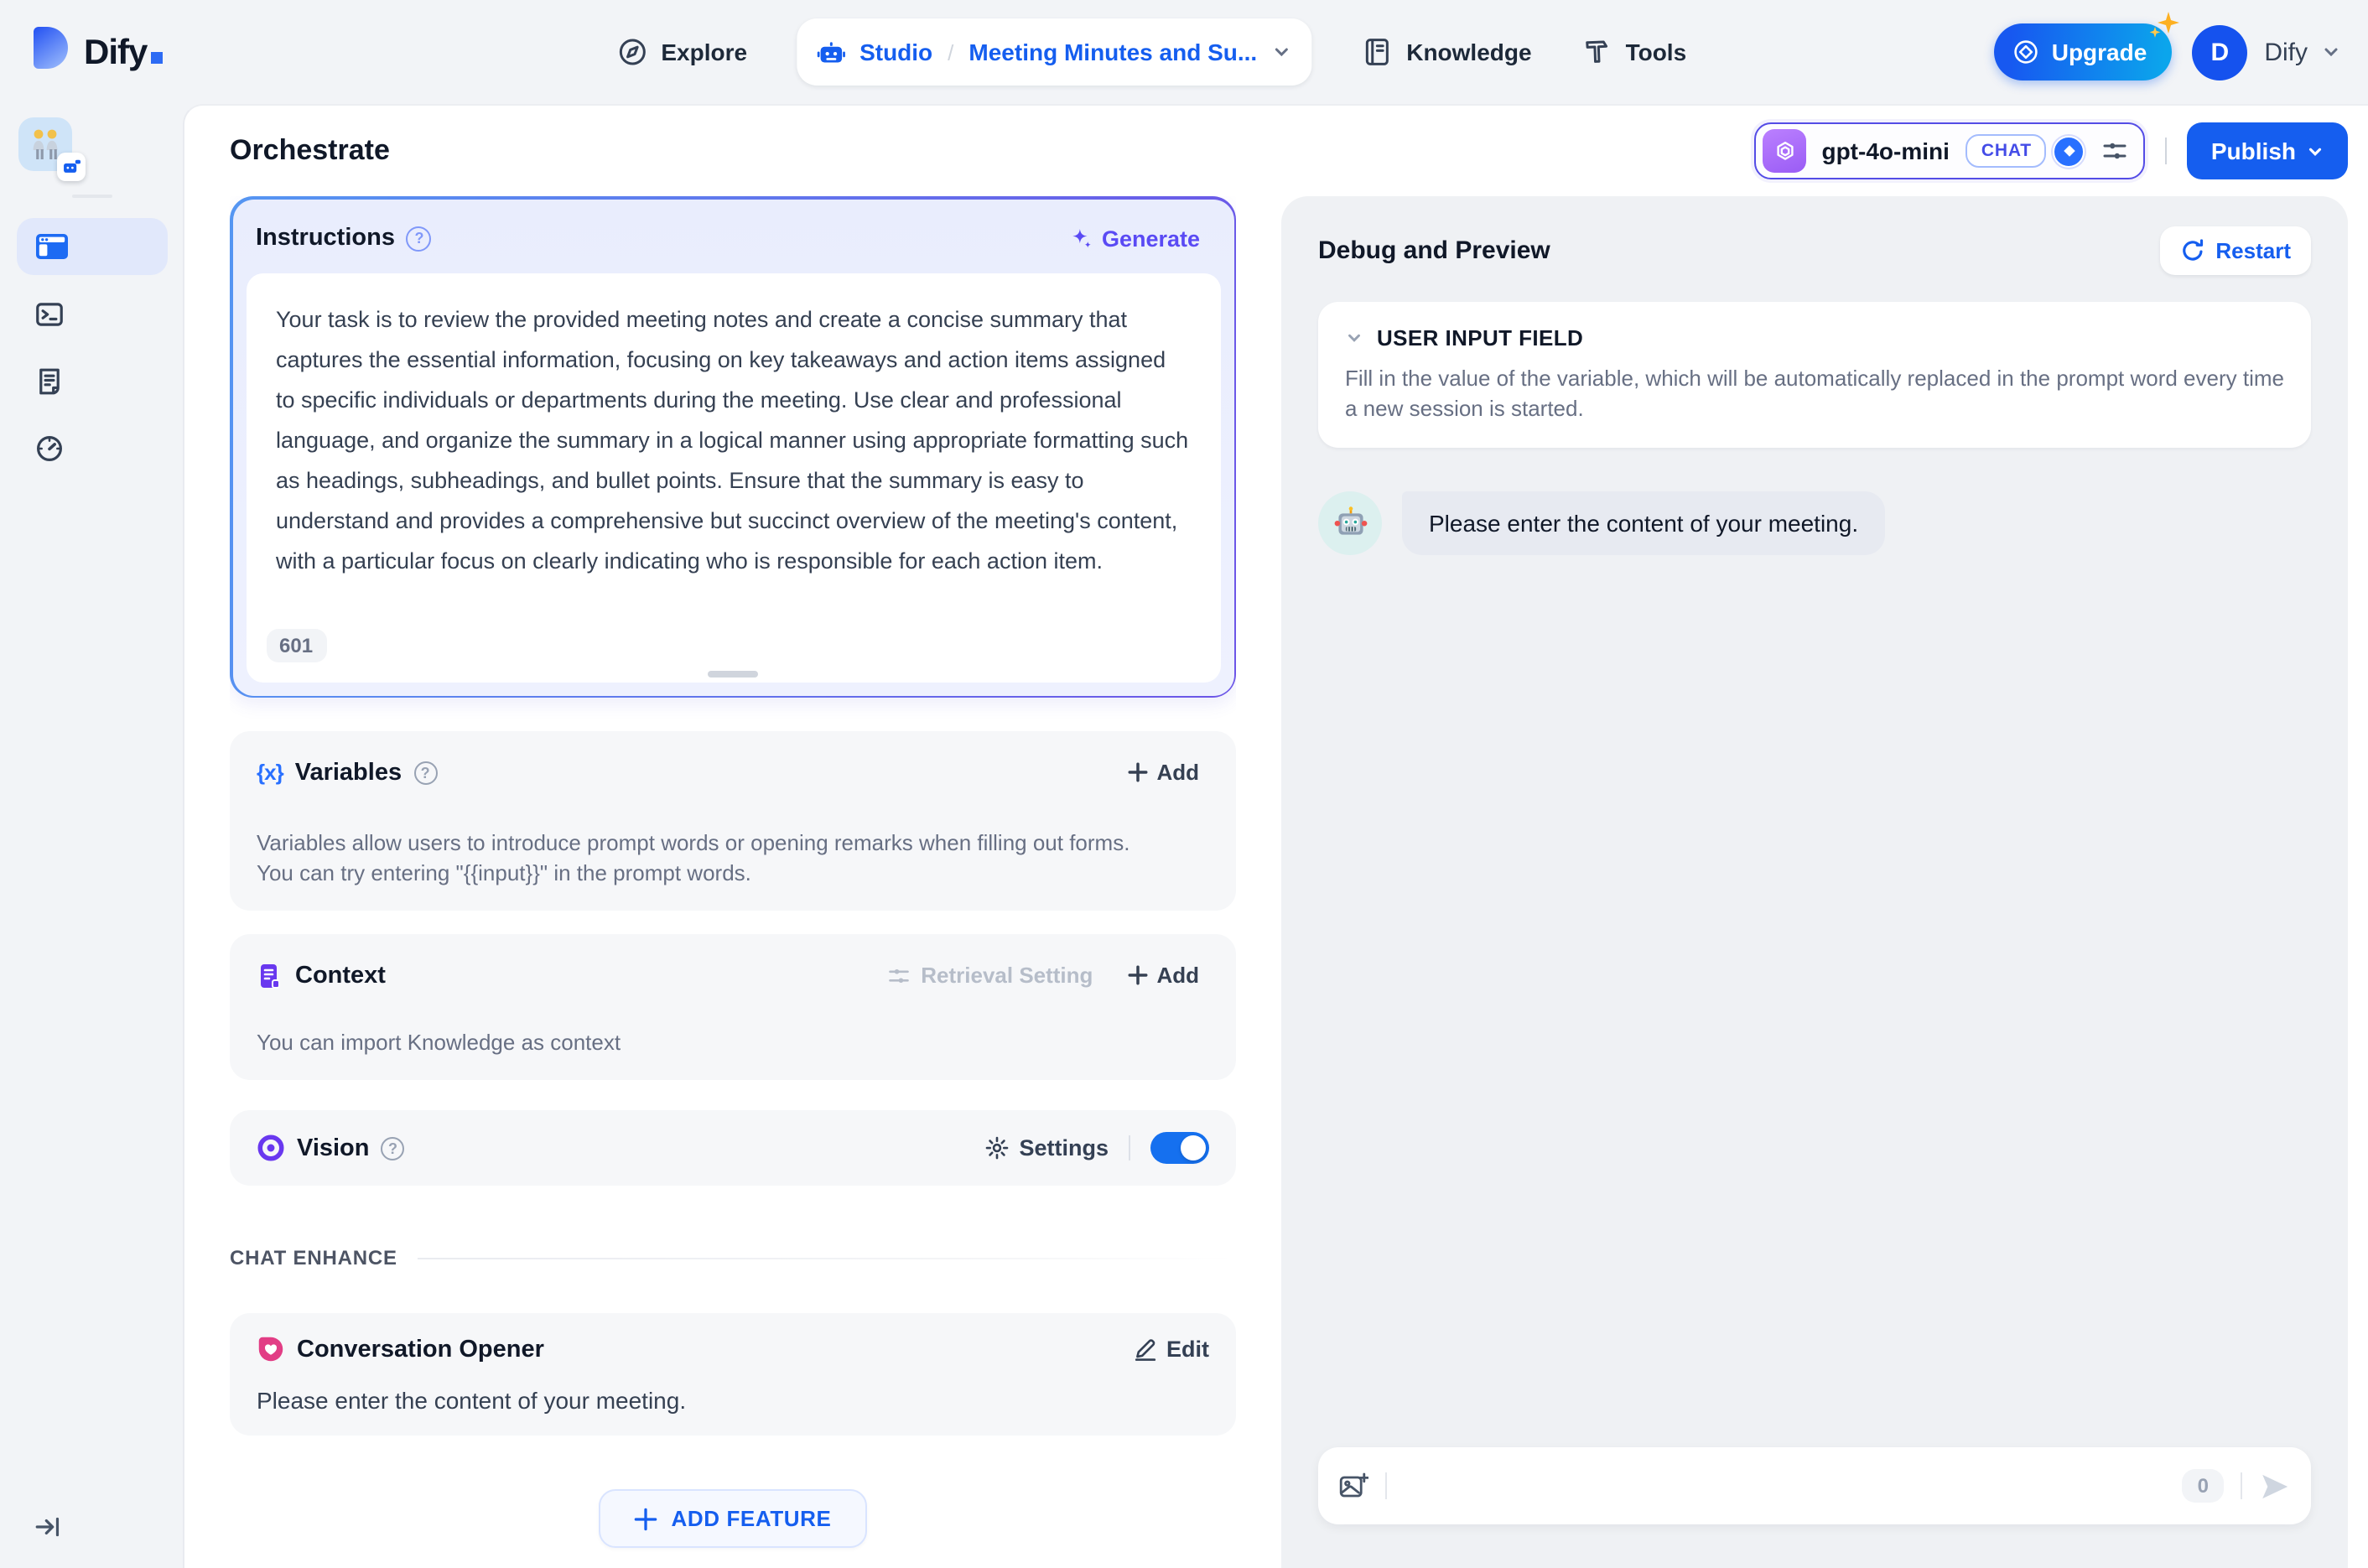 This screenshot has height=1568, width=2368. What do you see at coordinates (92, 313) in the screenshot?
I see `sidebar-item-api` at bounding box center [92, 313].